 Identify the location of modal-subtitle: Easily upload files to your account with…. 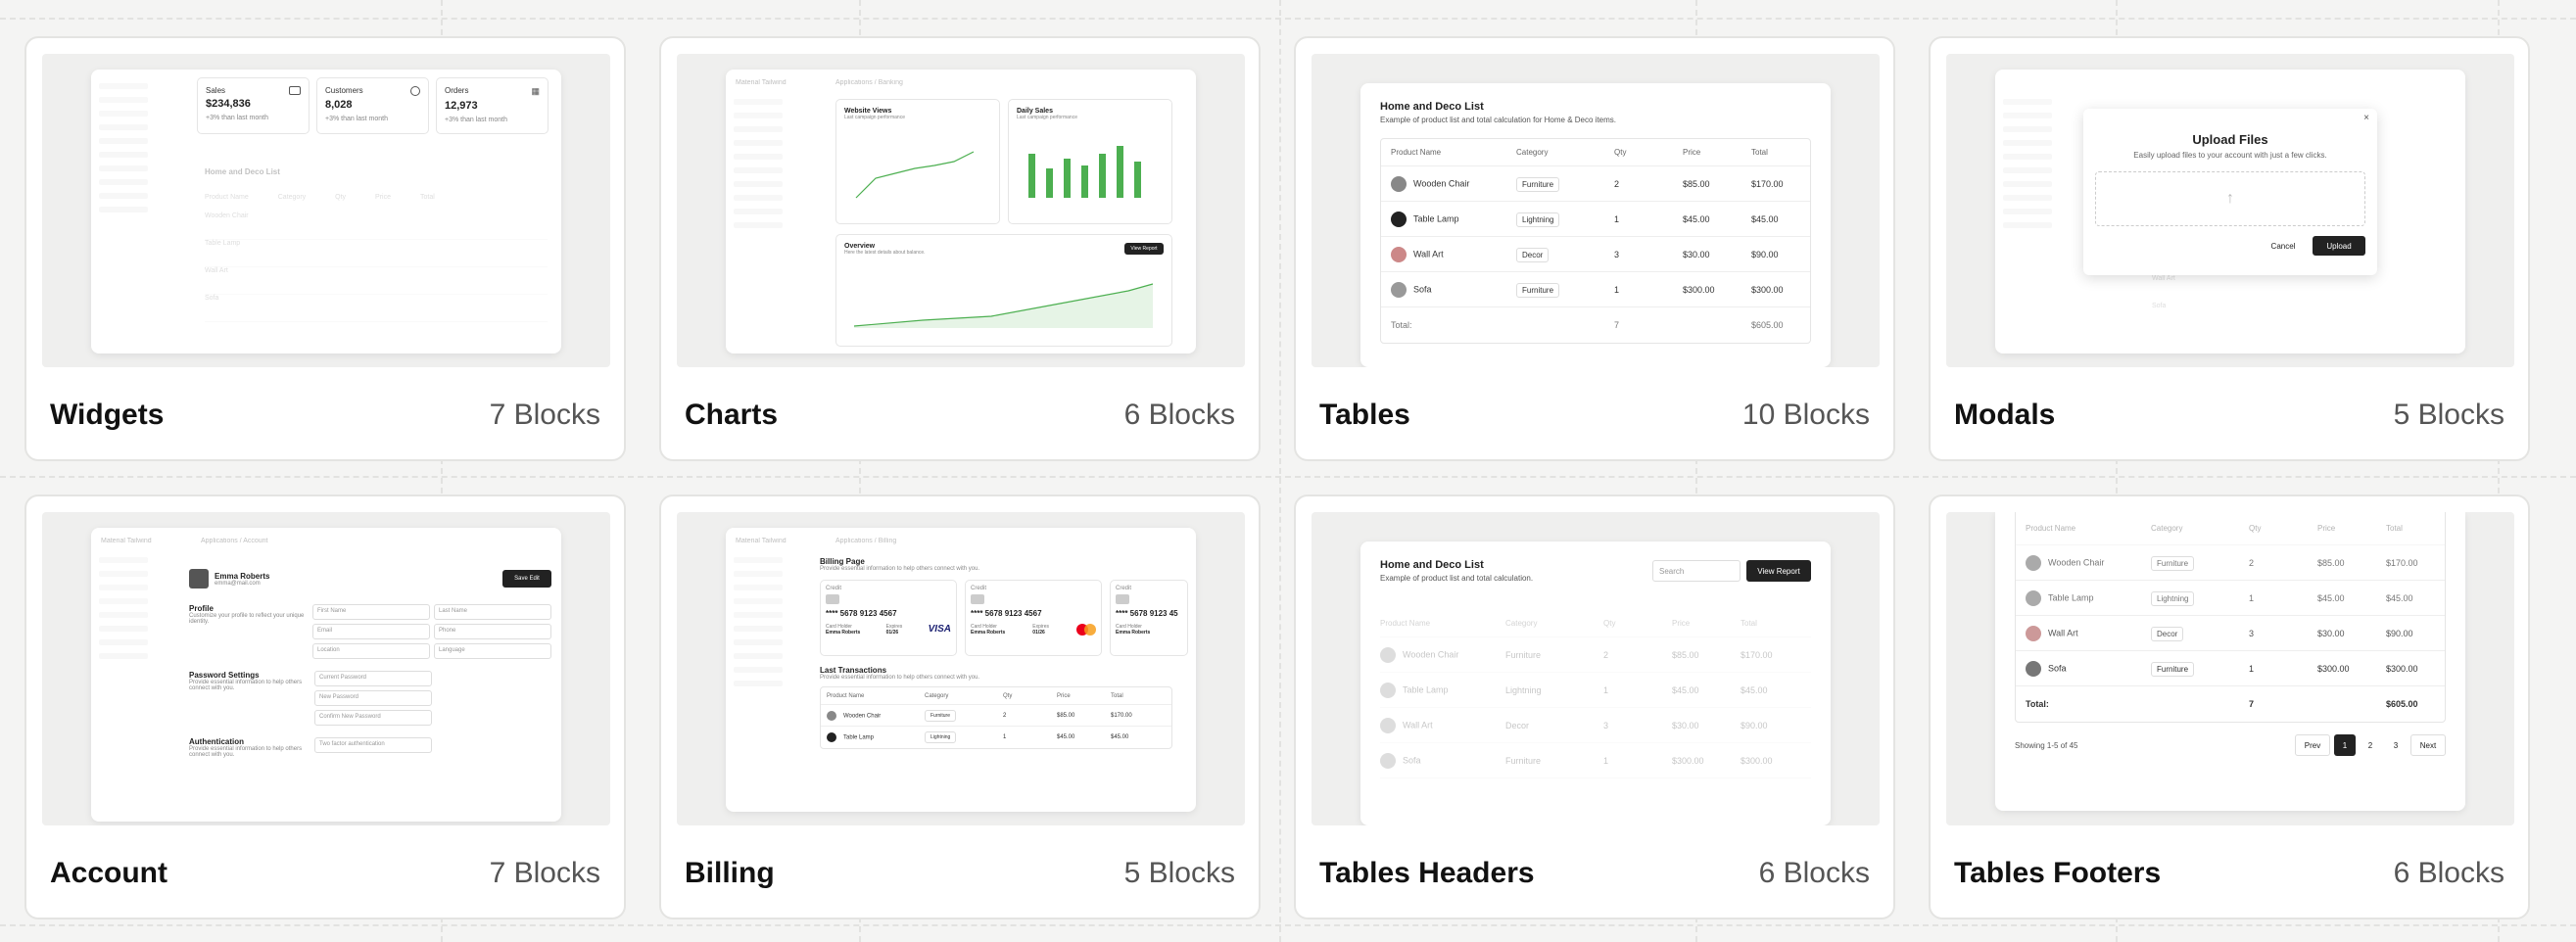
(2230, 155).